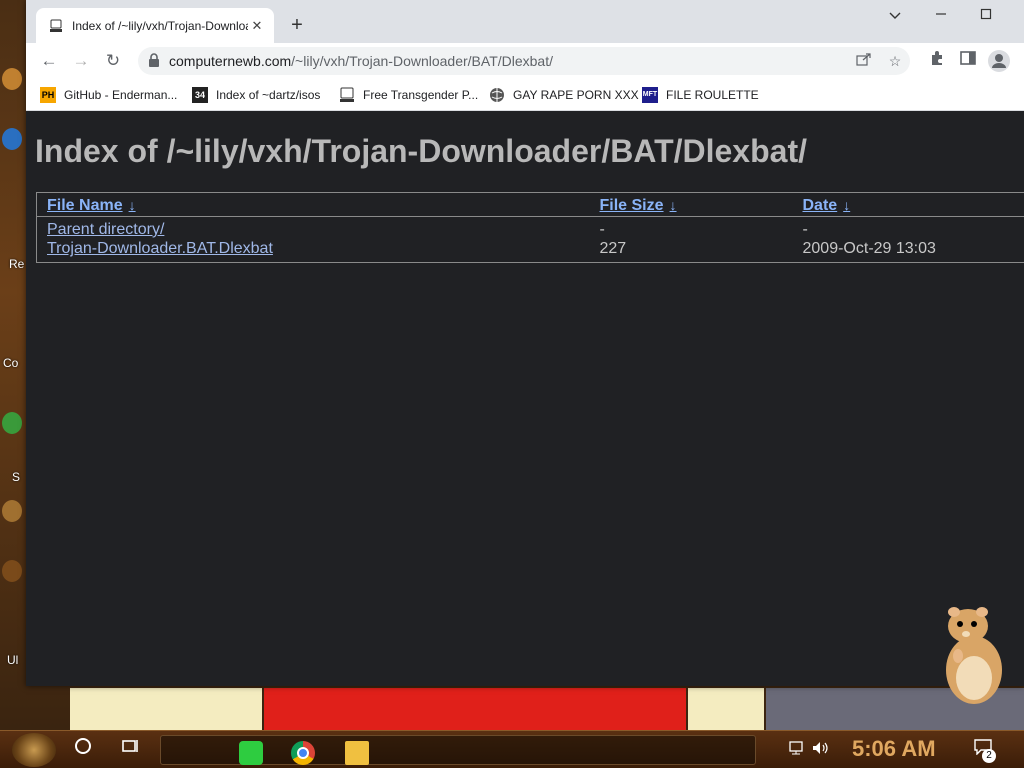 This screenshot has height=768, width=1024. I want to click on desktop-icon-label: Re, so click(16, 264).